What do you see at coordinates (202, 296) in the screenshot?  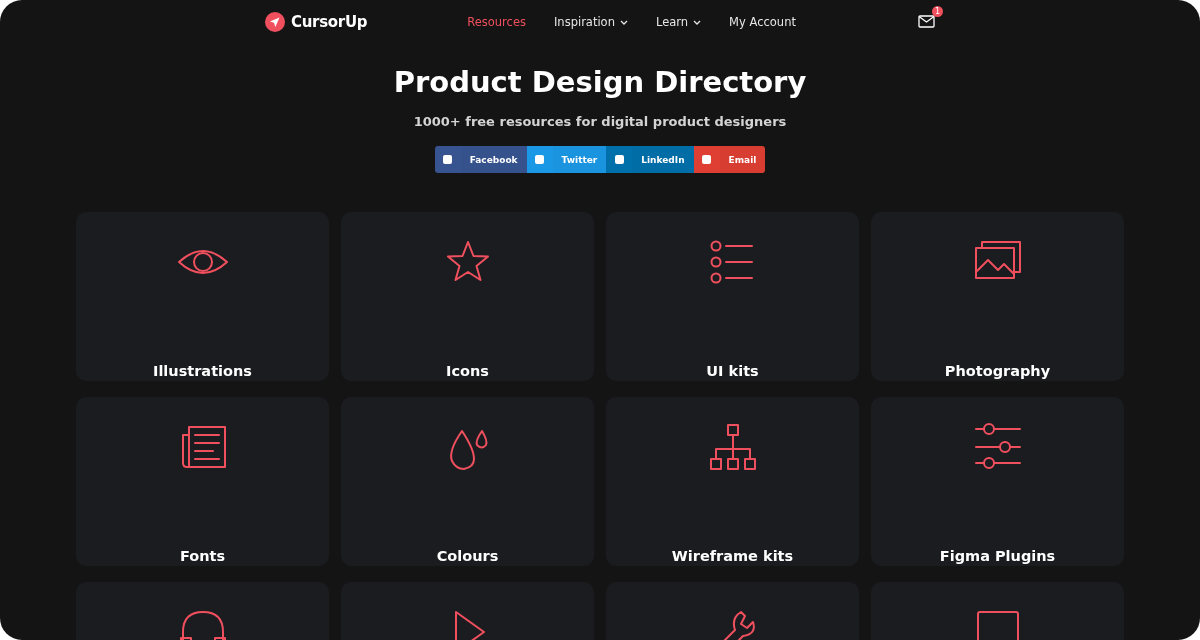 I see `category-card: Illustrations` at bounding box center [202, 296].